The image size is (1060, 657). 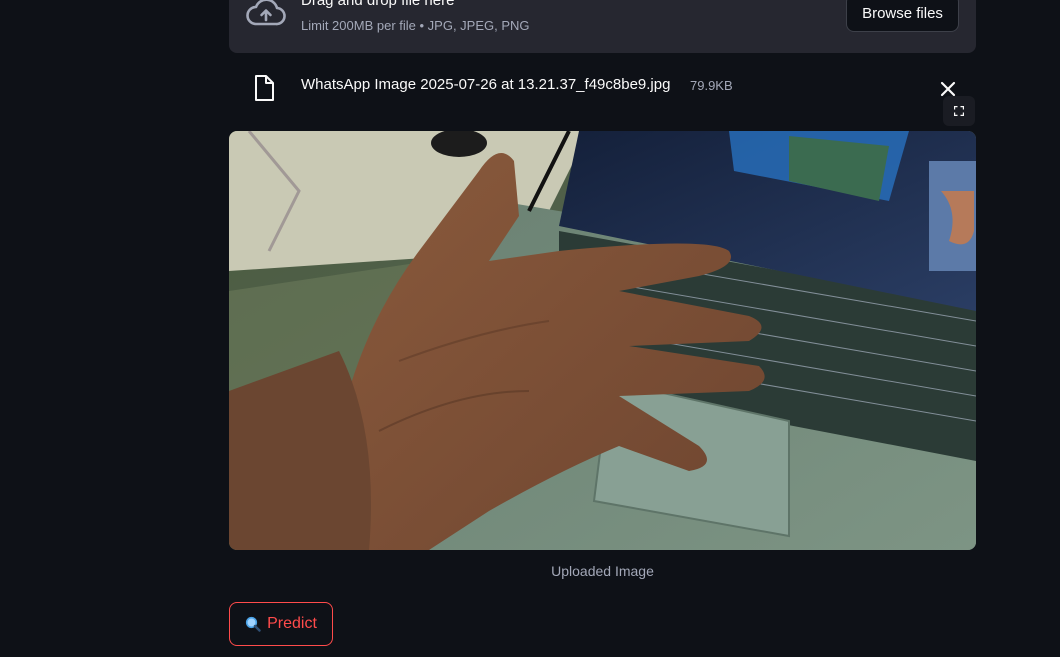 I want to click on file-icon, so click(x=264, y=88).